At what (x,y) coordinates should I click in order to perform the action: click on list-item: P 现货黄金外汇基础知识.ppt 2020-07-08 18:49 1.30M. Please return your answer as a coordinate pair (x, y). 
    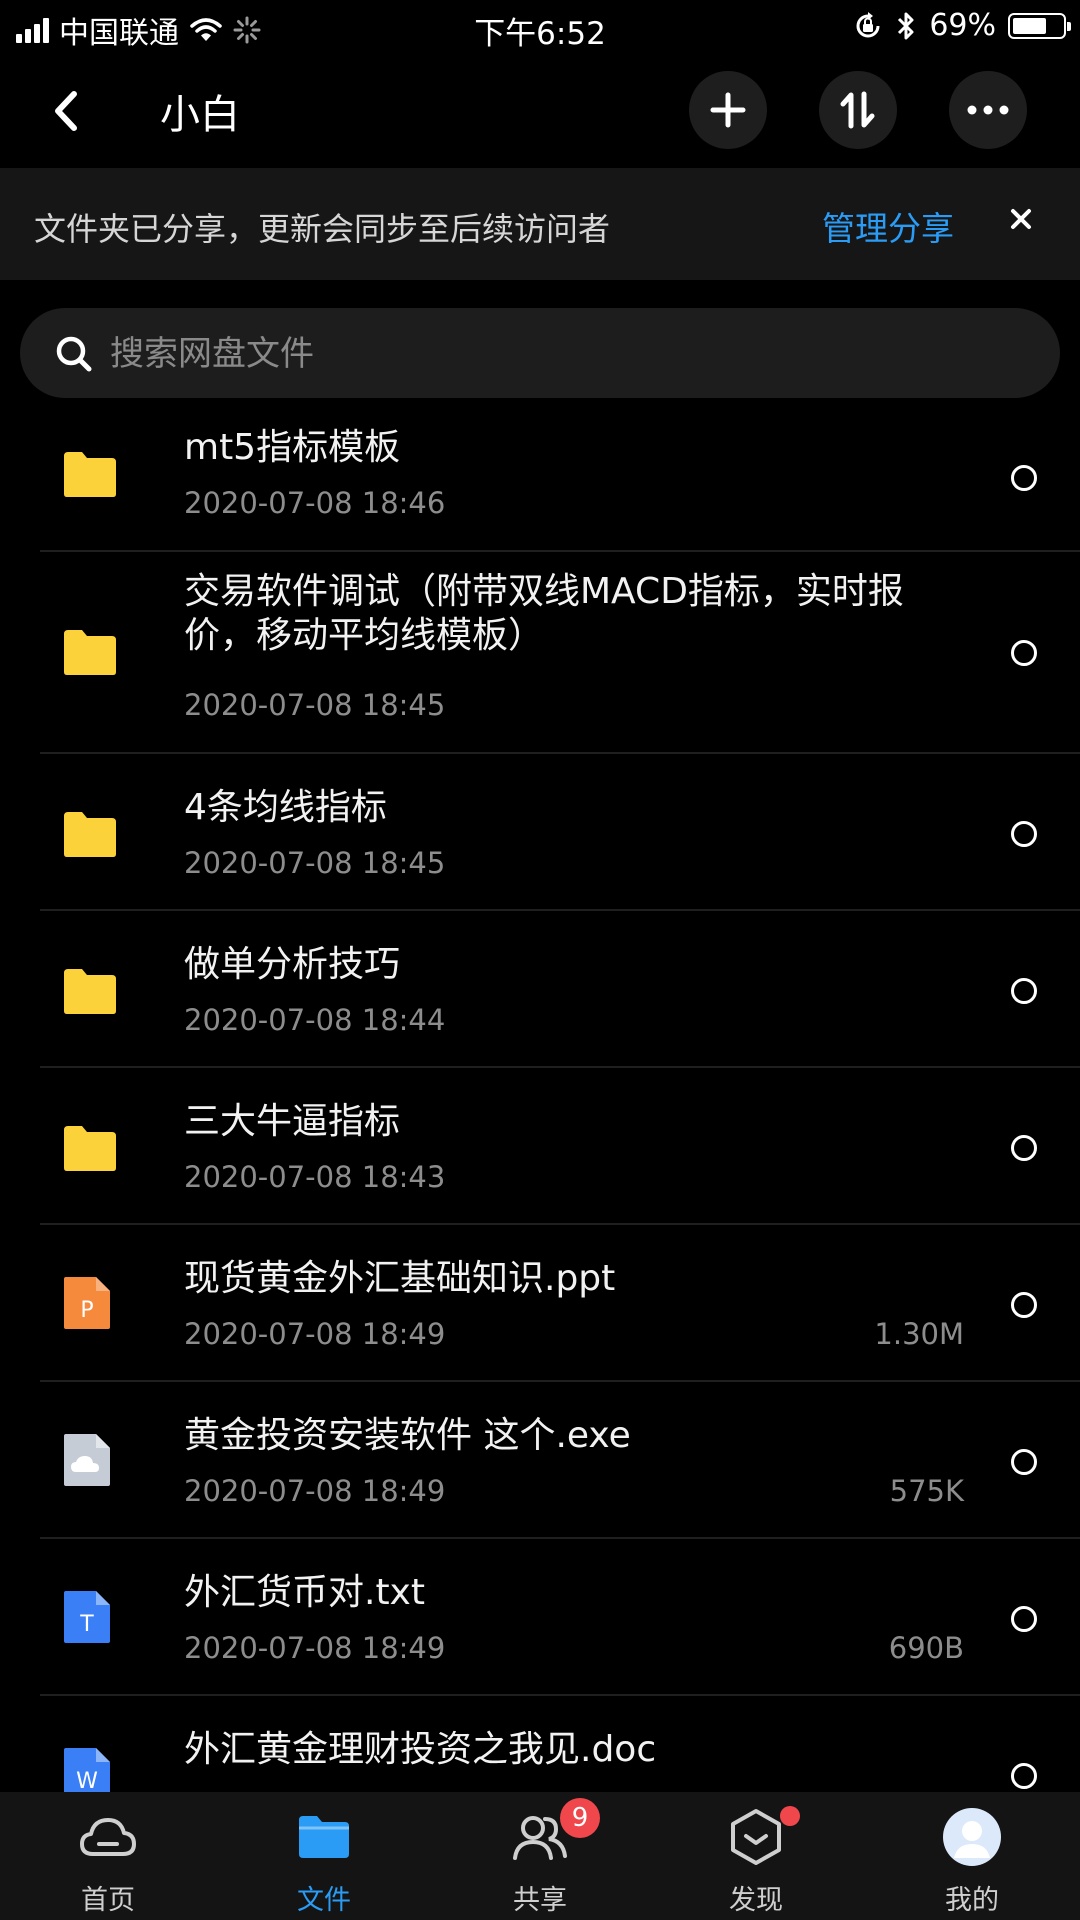
    Looking at the image, I should click on (540, 1303).